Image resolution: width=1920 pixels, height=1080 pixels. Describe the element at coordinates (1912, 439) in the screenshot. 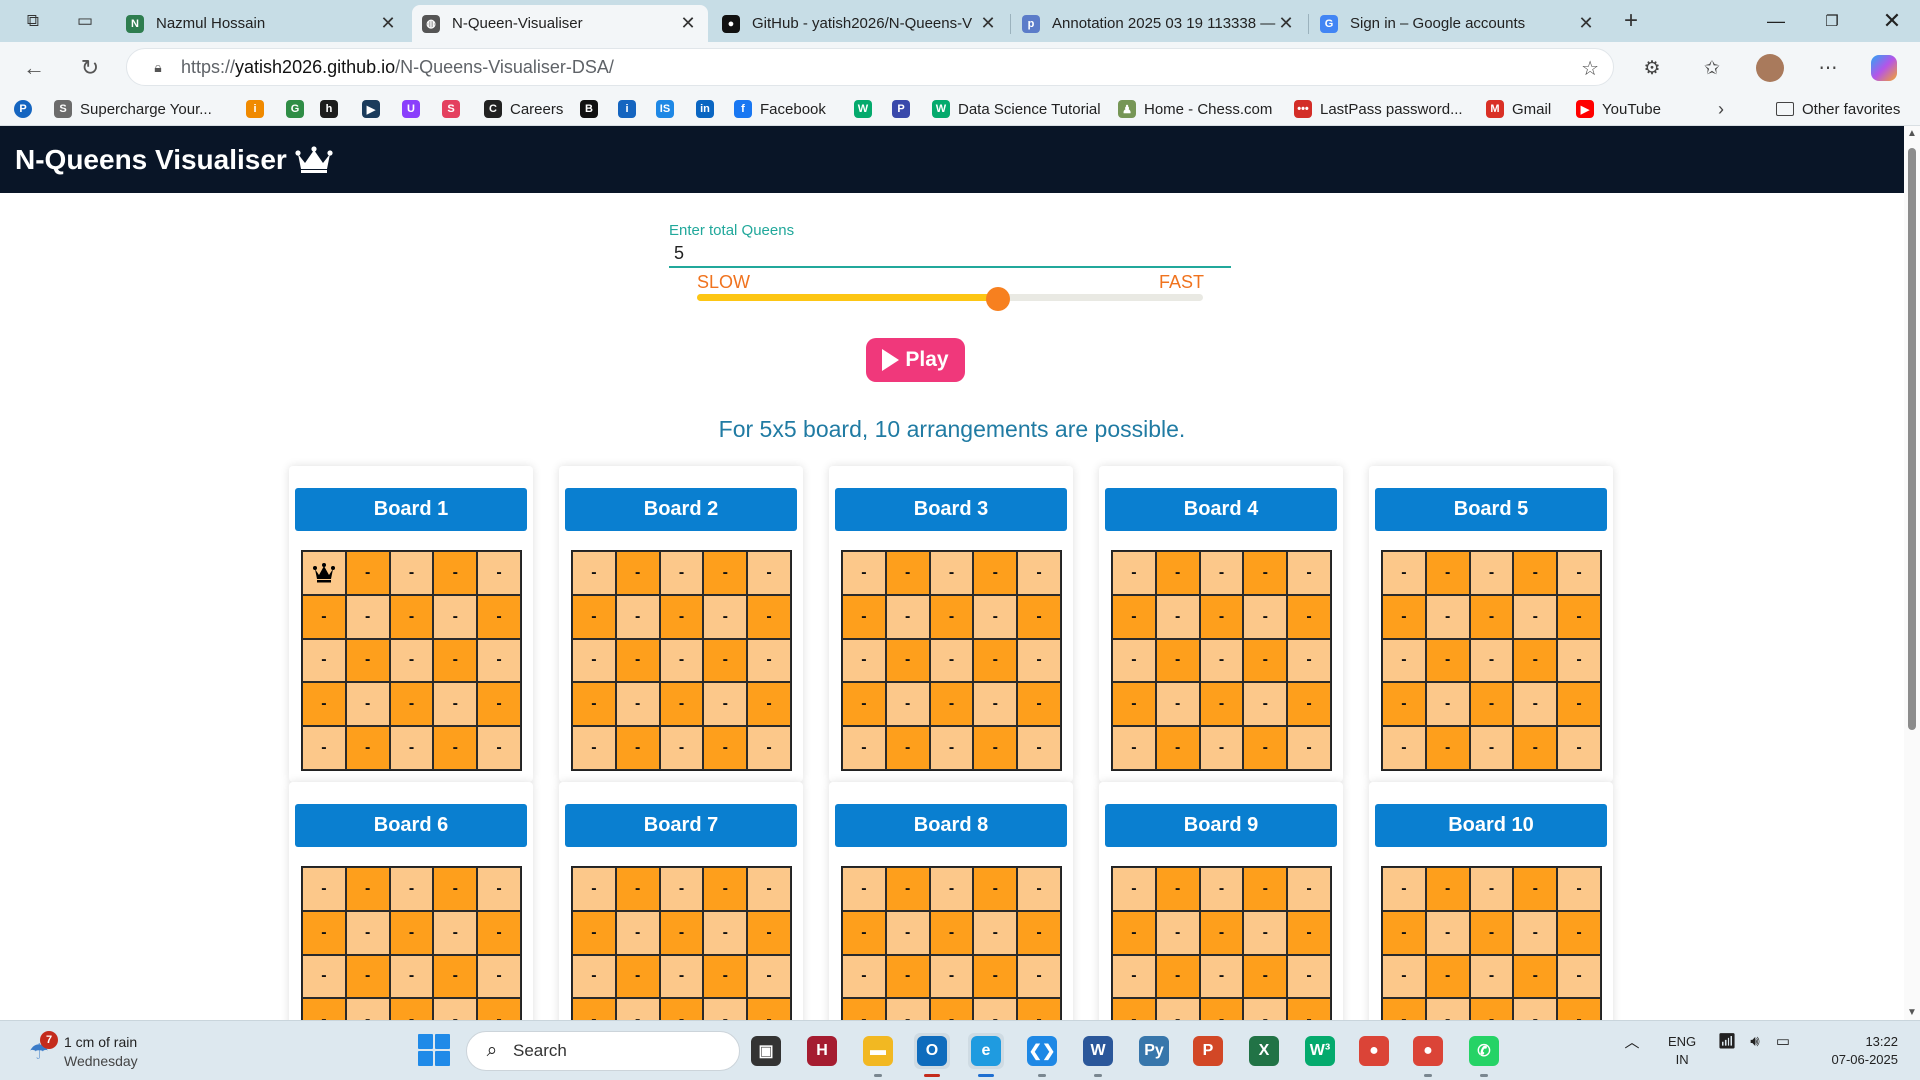

I see `scrollbar-thumb` at that location.